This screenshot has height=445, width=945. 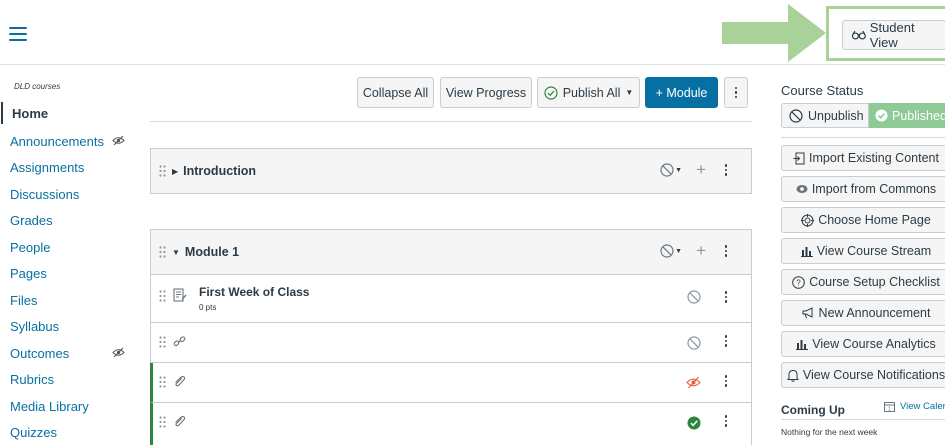 I want to click on nav-item-label: Outcomes, so click(x=40, y=353).